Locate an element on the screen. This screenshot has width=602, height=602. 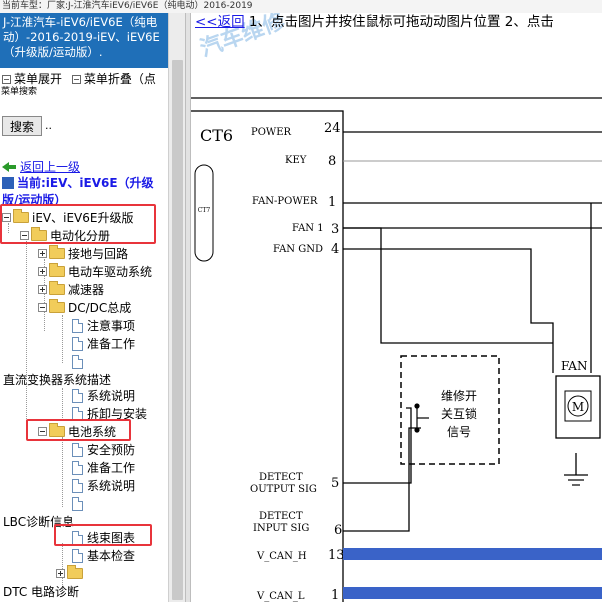
pin-num-detect-out: 5 is located at coordinates (335, 483).